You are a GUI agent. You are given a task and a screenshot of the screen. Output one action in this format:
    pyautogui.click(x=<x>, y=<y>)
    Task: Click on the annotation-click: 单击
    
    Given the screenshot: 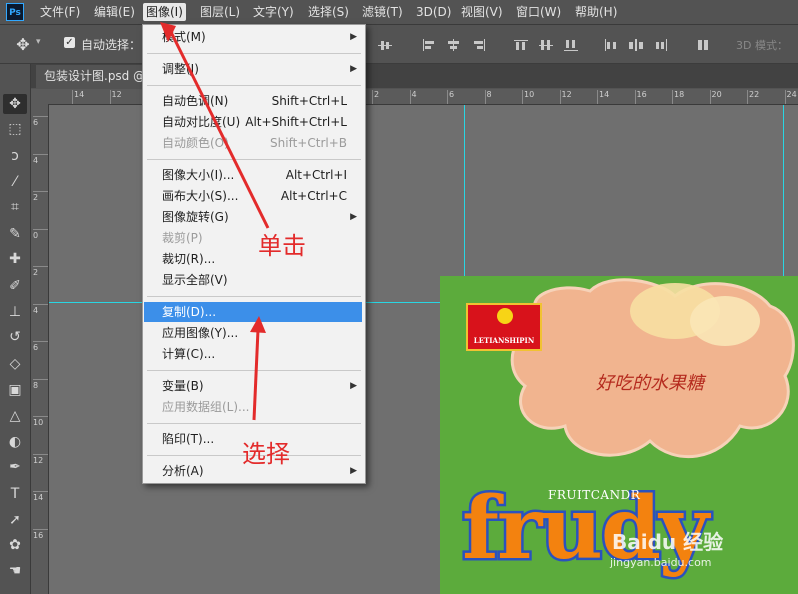 What is the action you would take?
    pyautogui.click(x=282, y=246)
    